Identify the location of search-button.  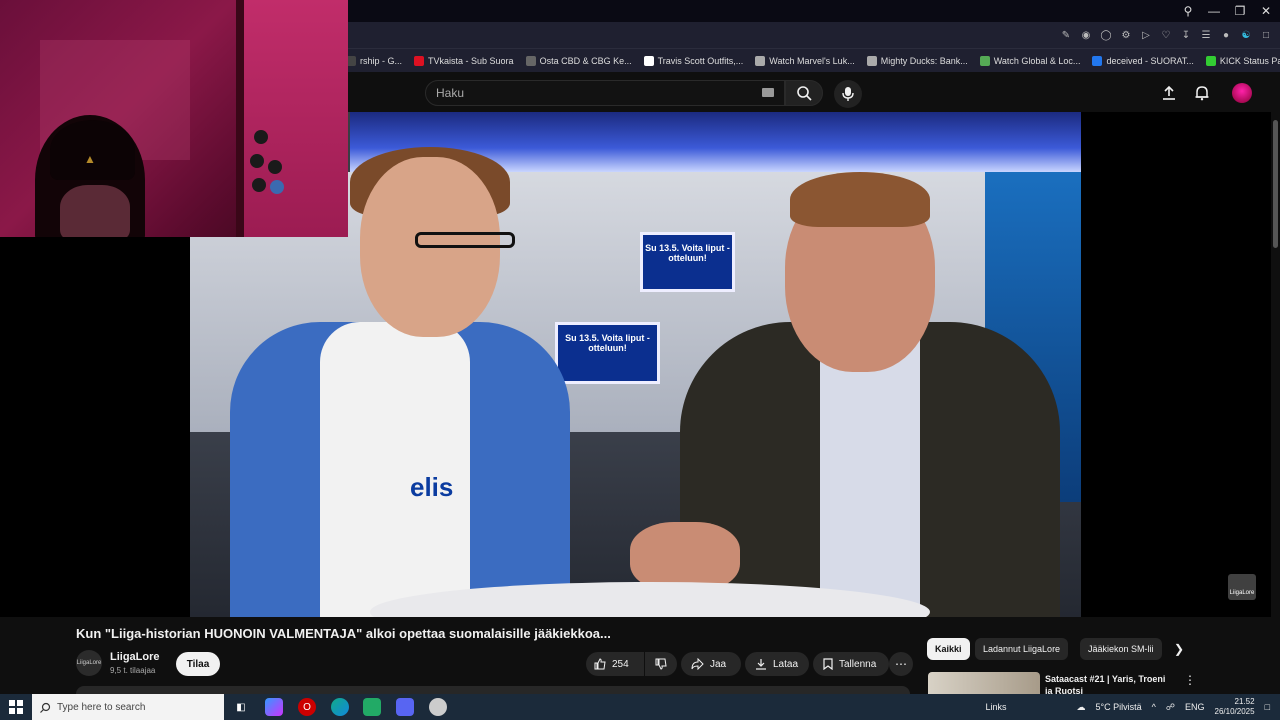
(804, 93).